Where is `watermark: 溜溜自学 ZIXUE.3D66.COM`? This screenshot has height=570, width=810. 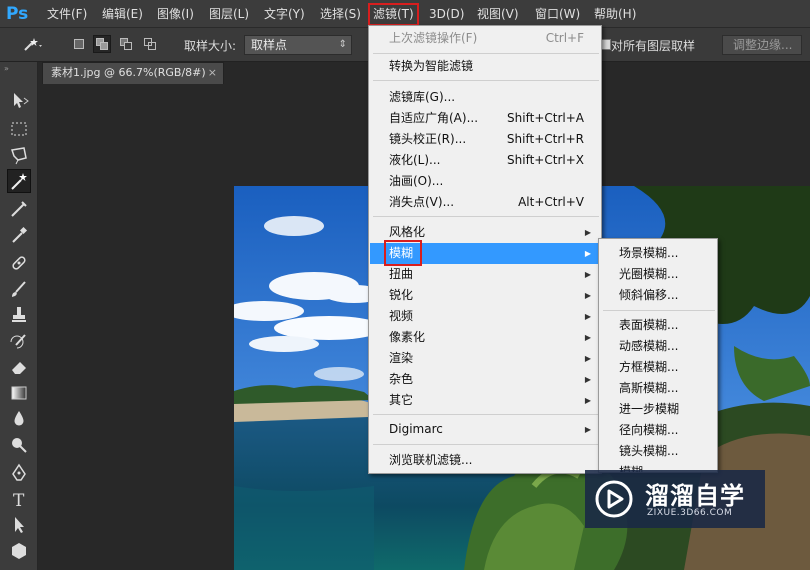 watermark: 溜溜自学 ZIXUE.3D66.COM is located at coordinates (675, 499).